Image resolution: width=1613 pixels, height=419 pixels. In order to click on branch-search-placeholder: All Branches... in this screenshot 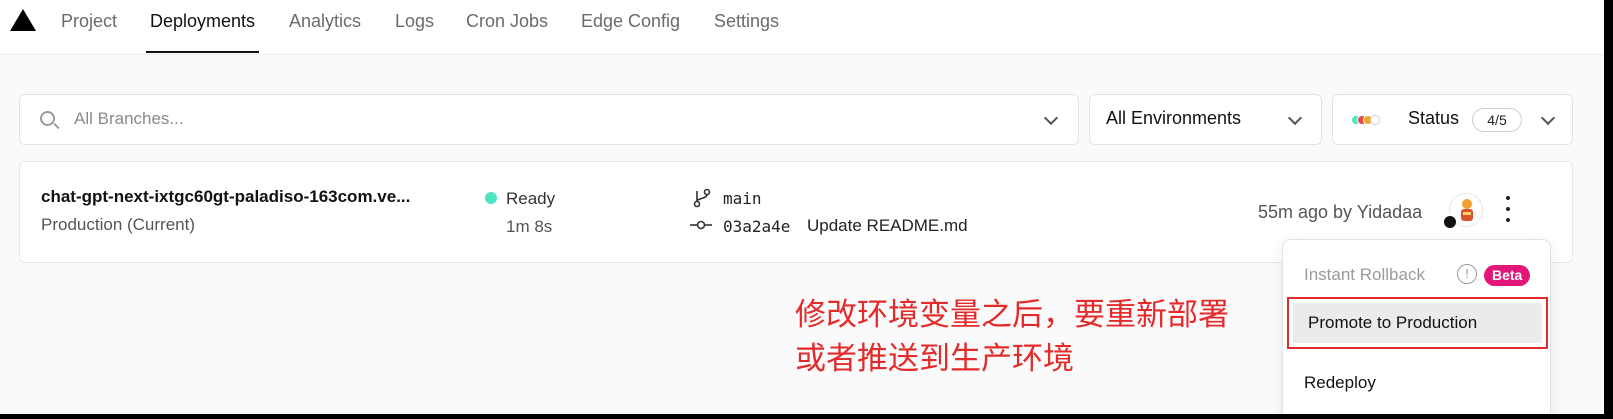, I will do `click(129, 118)`.